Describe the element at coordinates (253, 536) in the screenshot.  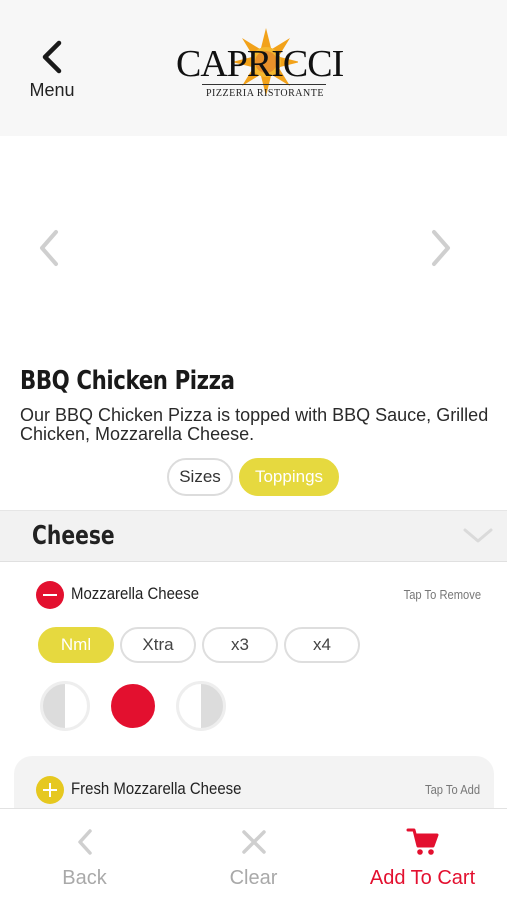
I see `section-header-cheese: Cheese` at that location.